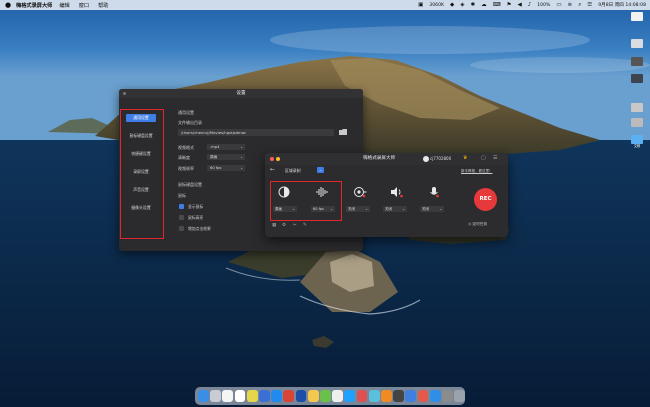  What do you see at coordinates (305, 225) in the screenshot?
I see `pen-icon: ✎` at bounding box center [305, 225].